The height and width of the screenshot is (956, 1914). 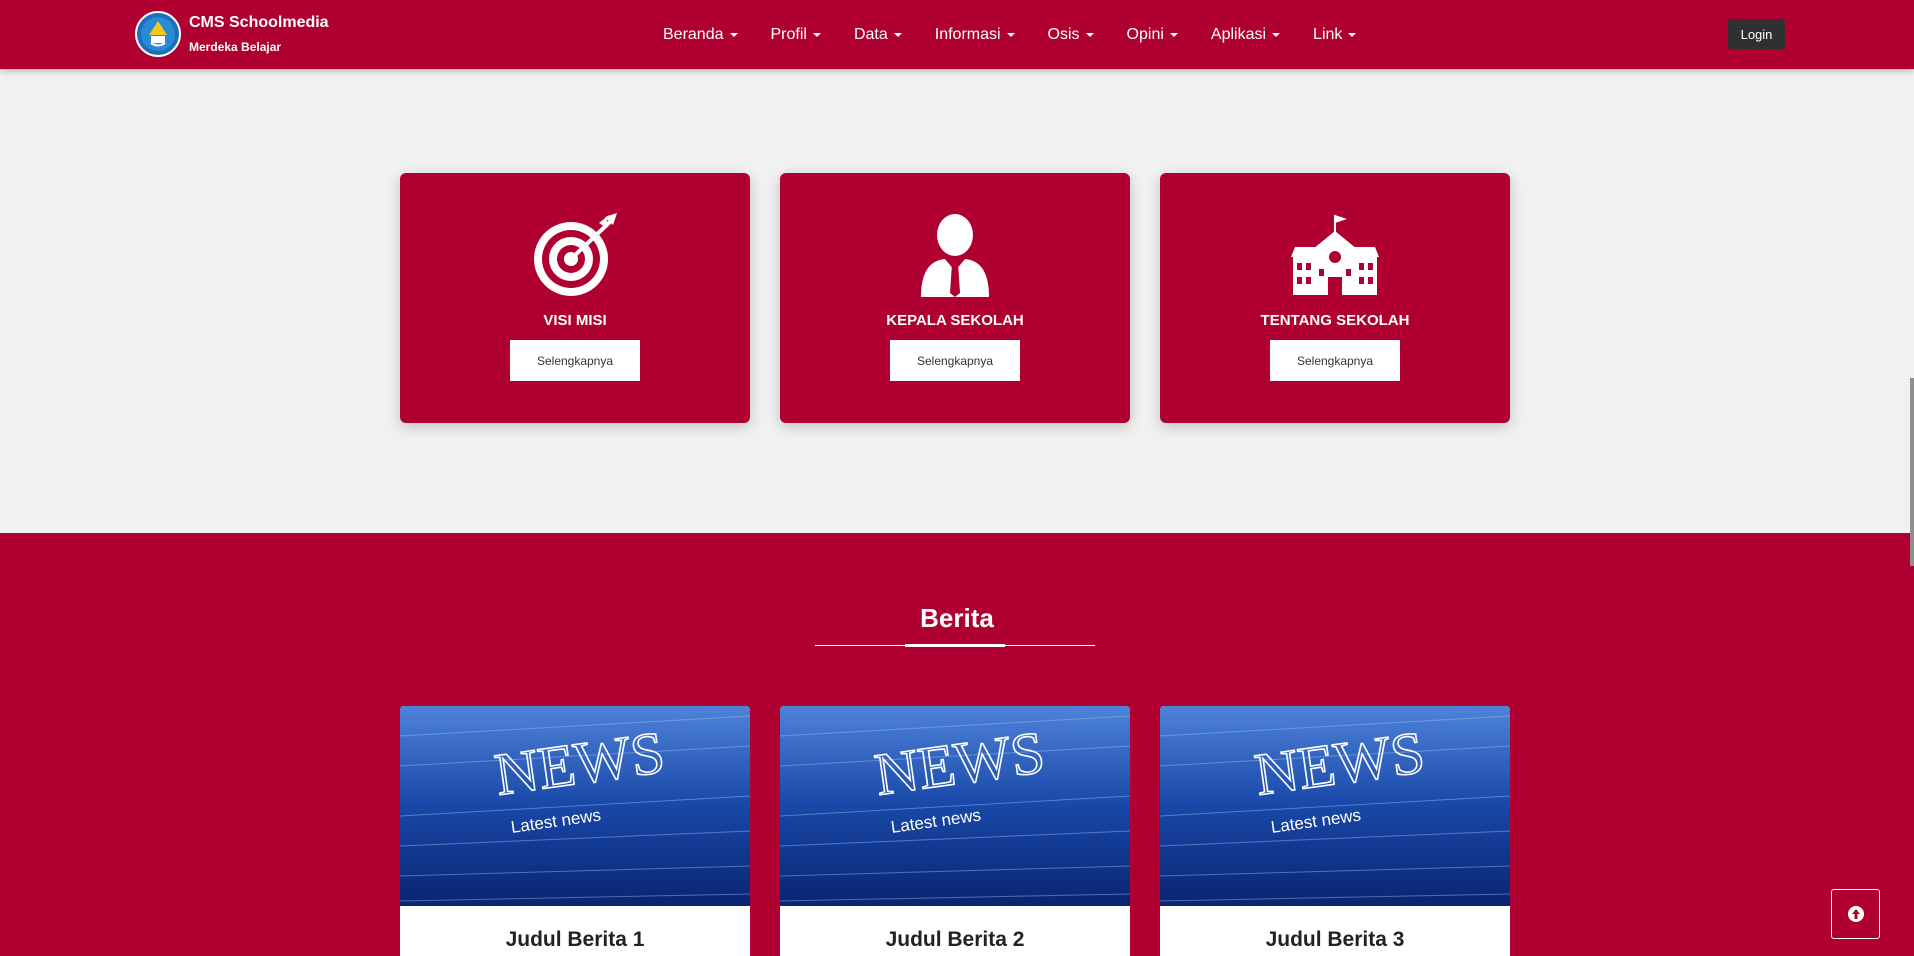 I want to click on nav-informasi: Informasi, so click(x=975, y=35).